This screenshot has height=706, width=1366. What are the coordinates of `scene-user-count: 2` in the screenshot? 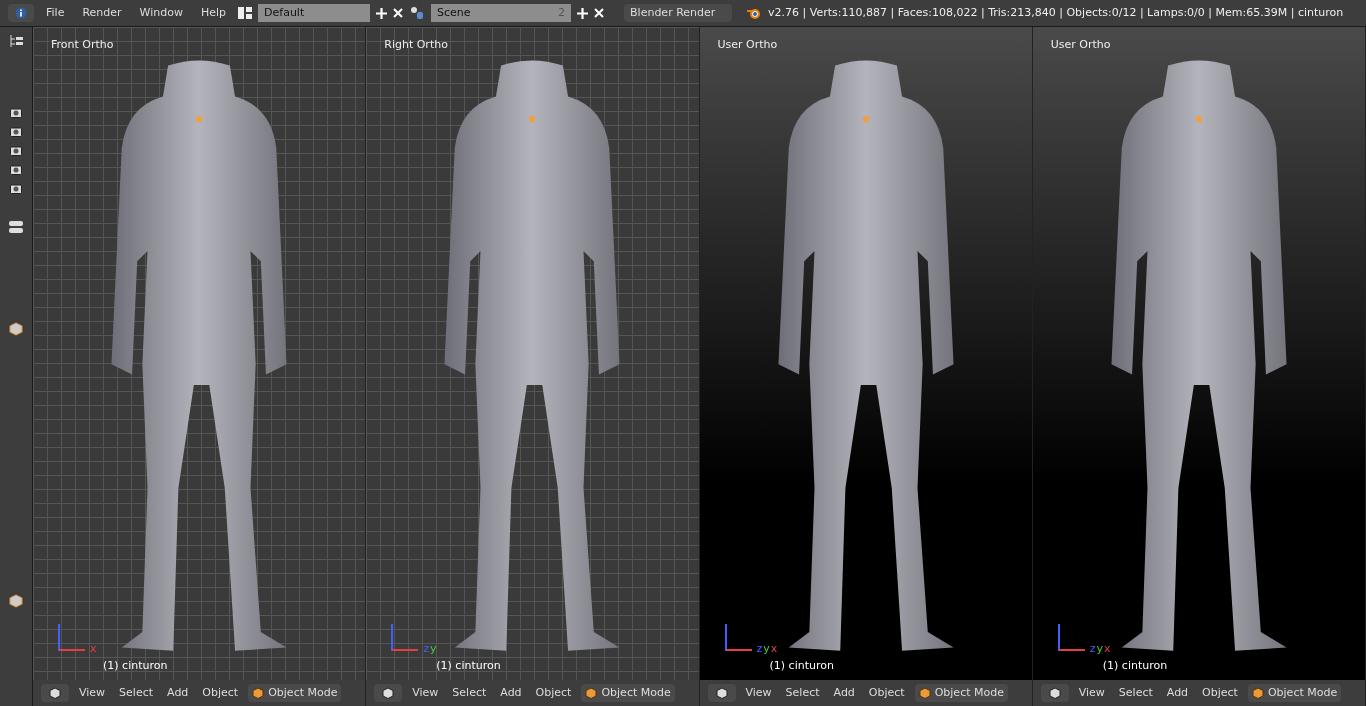 It's located at (562, 12).